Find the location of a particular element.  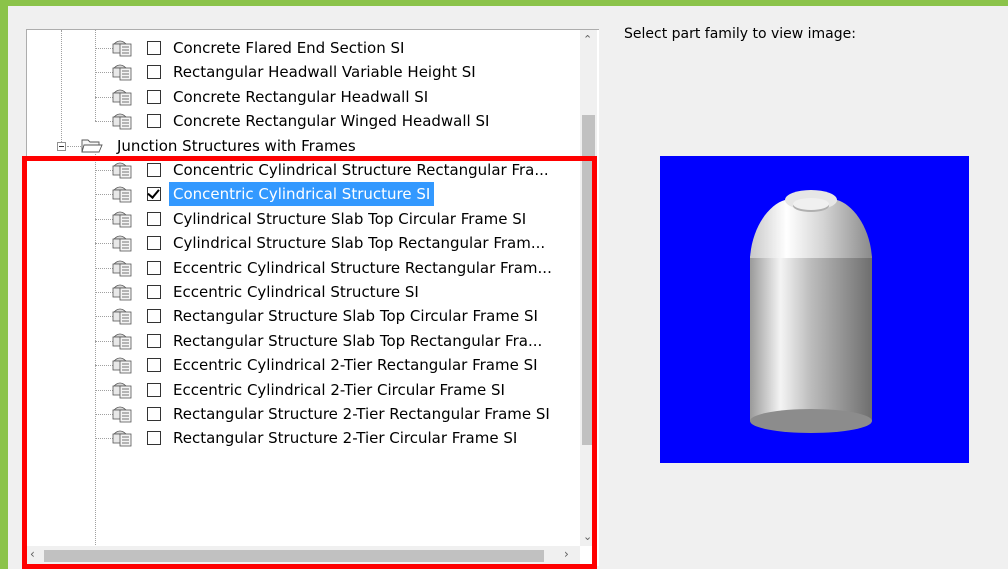

collapse-toggle-icon is located at coordinates (61, 146).